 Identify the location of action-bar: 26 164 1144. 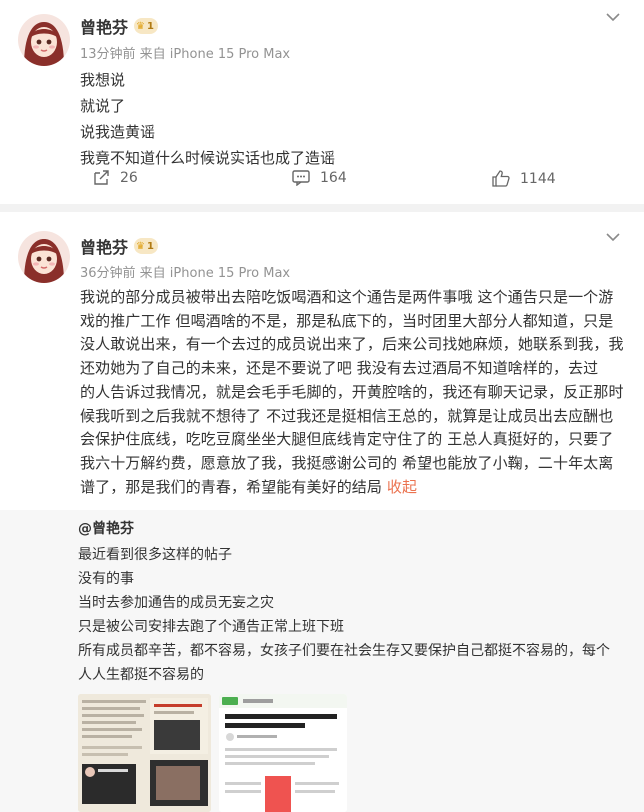
(322, 184).